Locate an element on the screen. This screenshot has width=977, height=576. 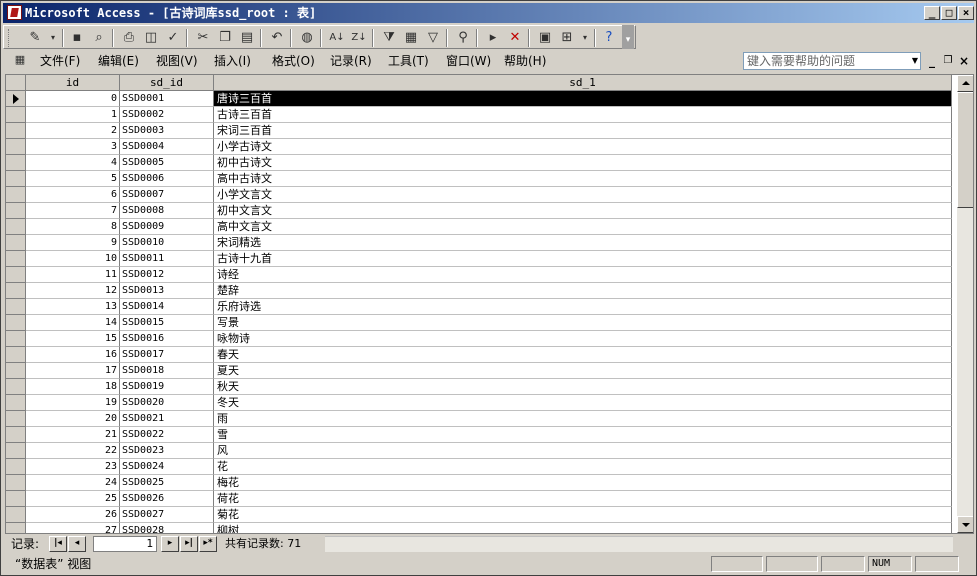
table-row: 8 SSD0009 高中文言文 is located at coordinates (479, 227).